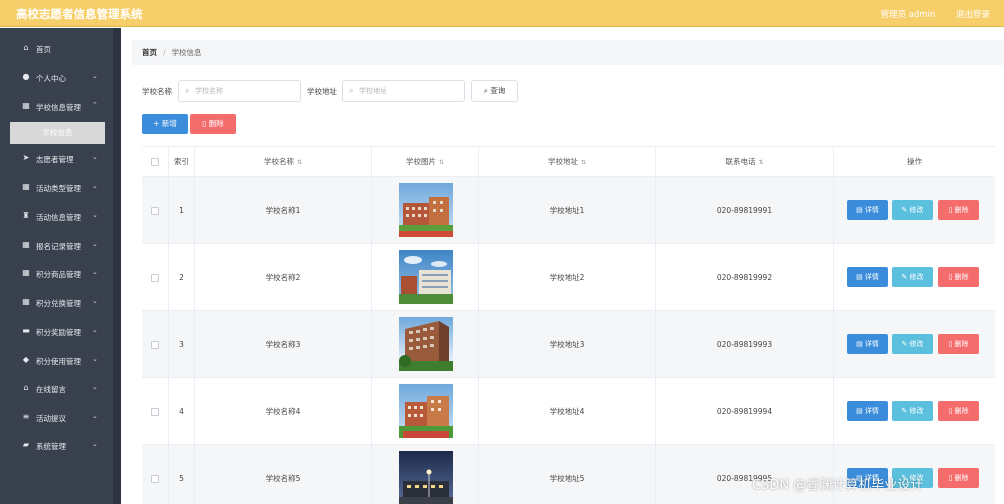 This screenshot has width=1004, height=504. What do you see at coordinates (26, 301) in the screenshot?
I see `grid-icon: ▦` at bounding box center [26, 301].